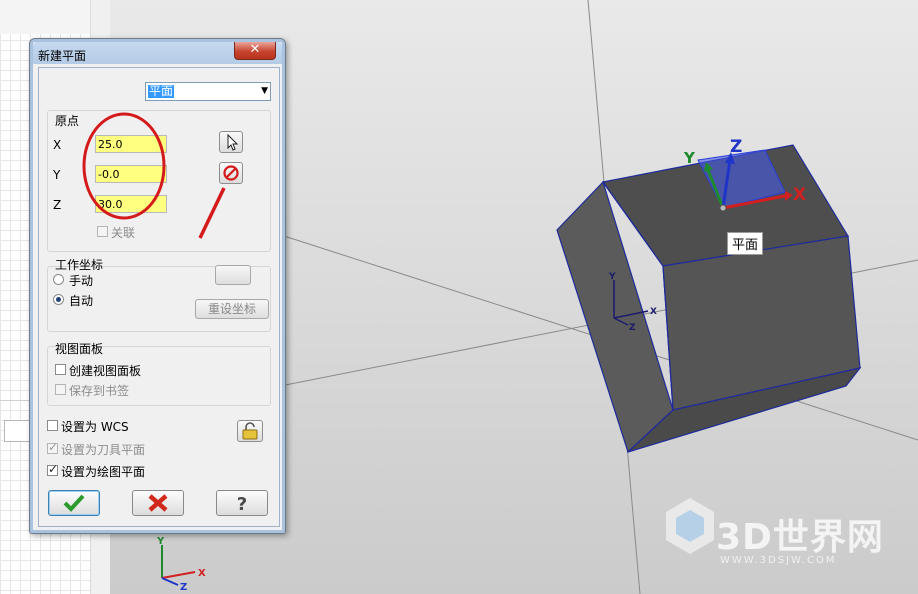  I want to click on no-entry-icon, so click(231, 173).